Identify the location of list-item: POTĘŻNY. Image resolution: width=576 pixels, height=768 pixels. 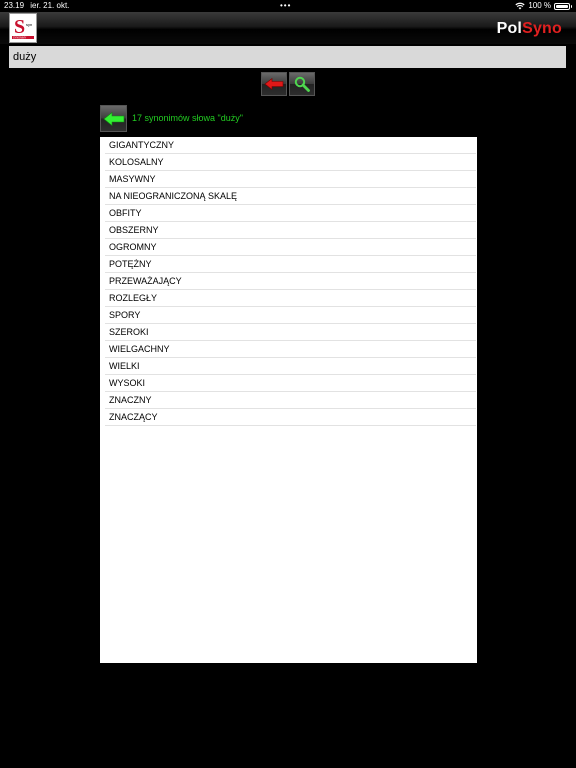
(290, 264).